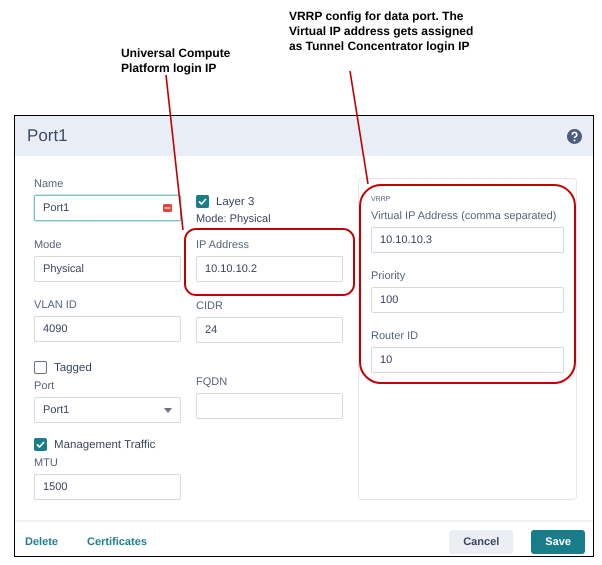  Describe the element at coordinates (167, 208) in the screenshot. I see `dots-icon` at that location.